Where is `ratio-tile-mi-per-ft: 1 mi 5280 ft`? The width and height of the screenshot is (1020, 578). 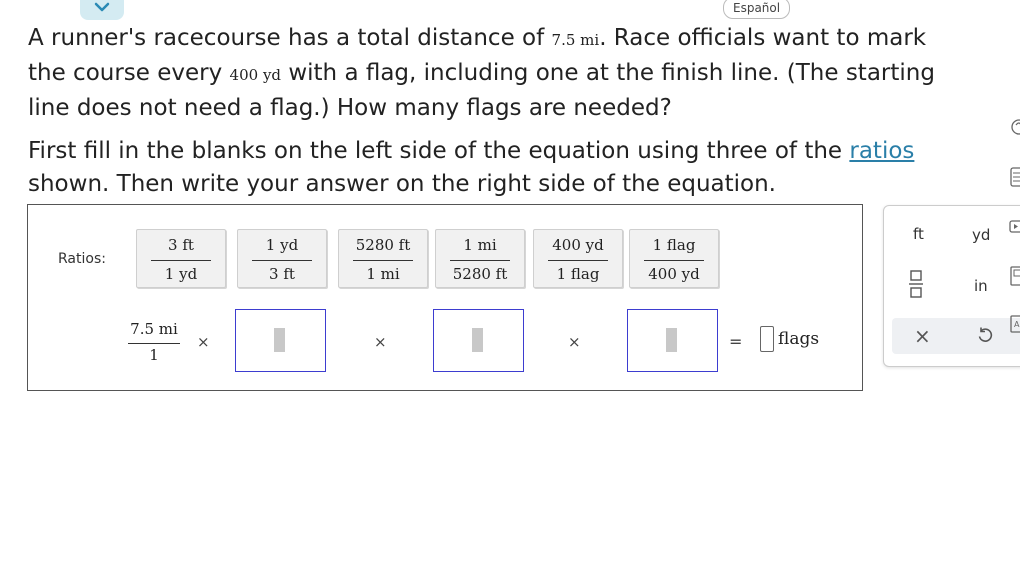 ratio-tile-mi-per-ft: 1 mi 5280 ft is located at coordinates (480, 258).